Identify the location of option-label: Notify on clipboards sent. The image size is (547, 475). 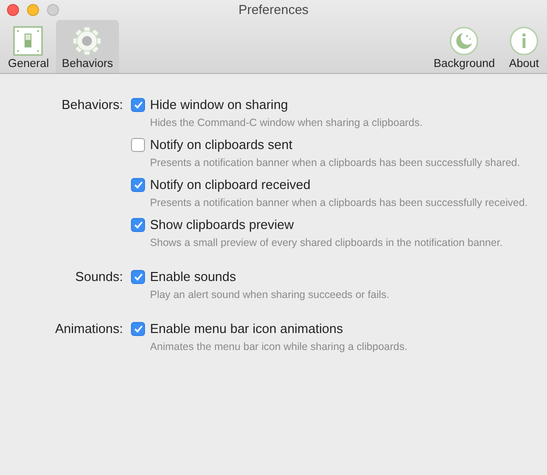
(221, 145).